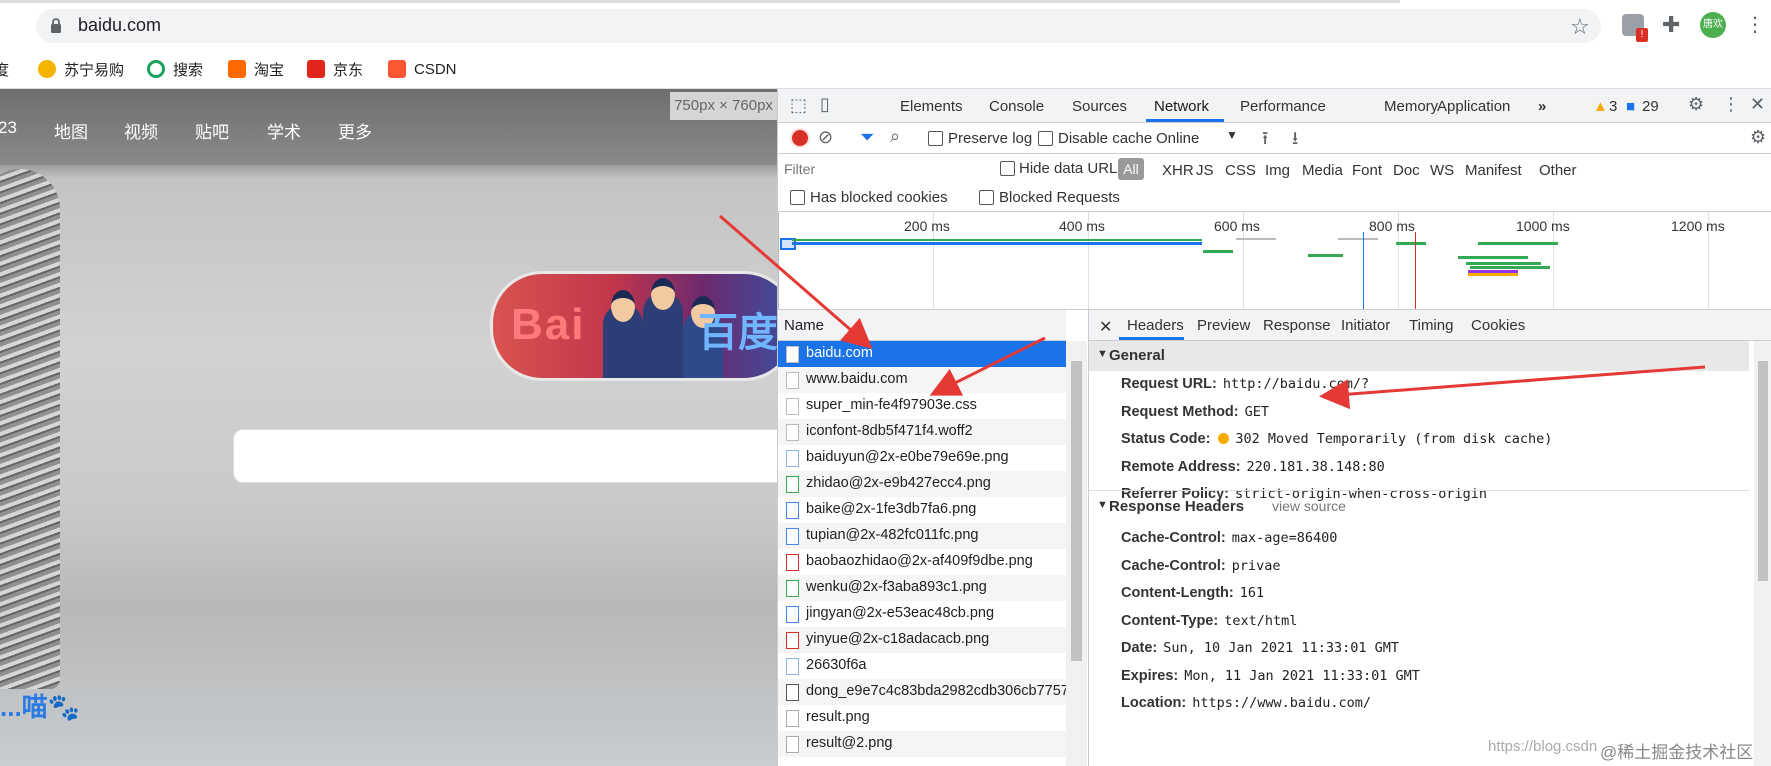  Describe the element at coordinates (4, 69) in the screenshot. I see `bookmark-baidu: 度` at that location.